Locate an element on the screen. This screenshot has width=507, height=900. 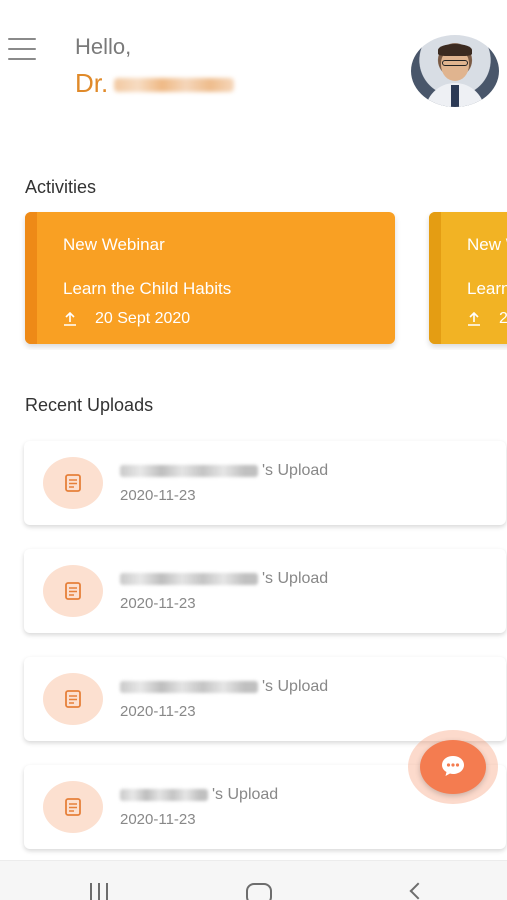
chat-bubble-icon is located at coordinates (453, 766).